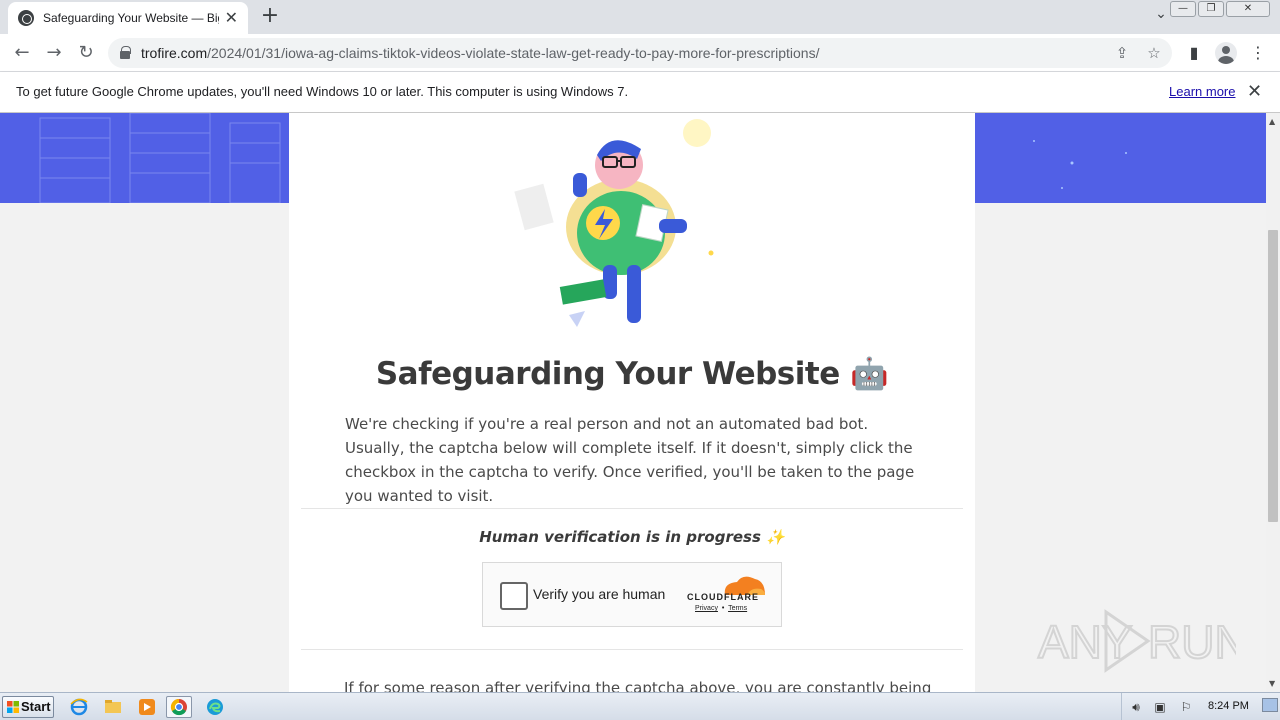 This screenshot has height=720, width=1280. I want to click on system-tray: 🔊︎ ▣ ⚐, so click(1156, 706).